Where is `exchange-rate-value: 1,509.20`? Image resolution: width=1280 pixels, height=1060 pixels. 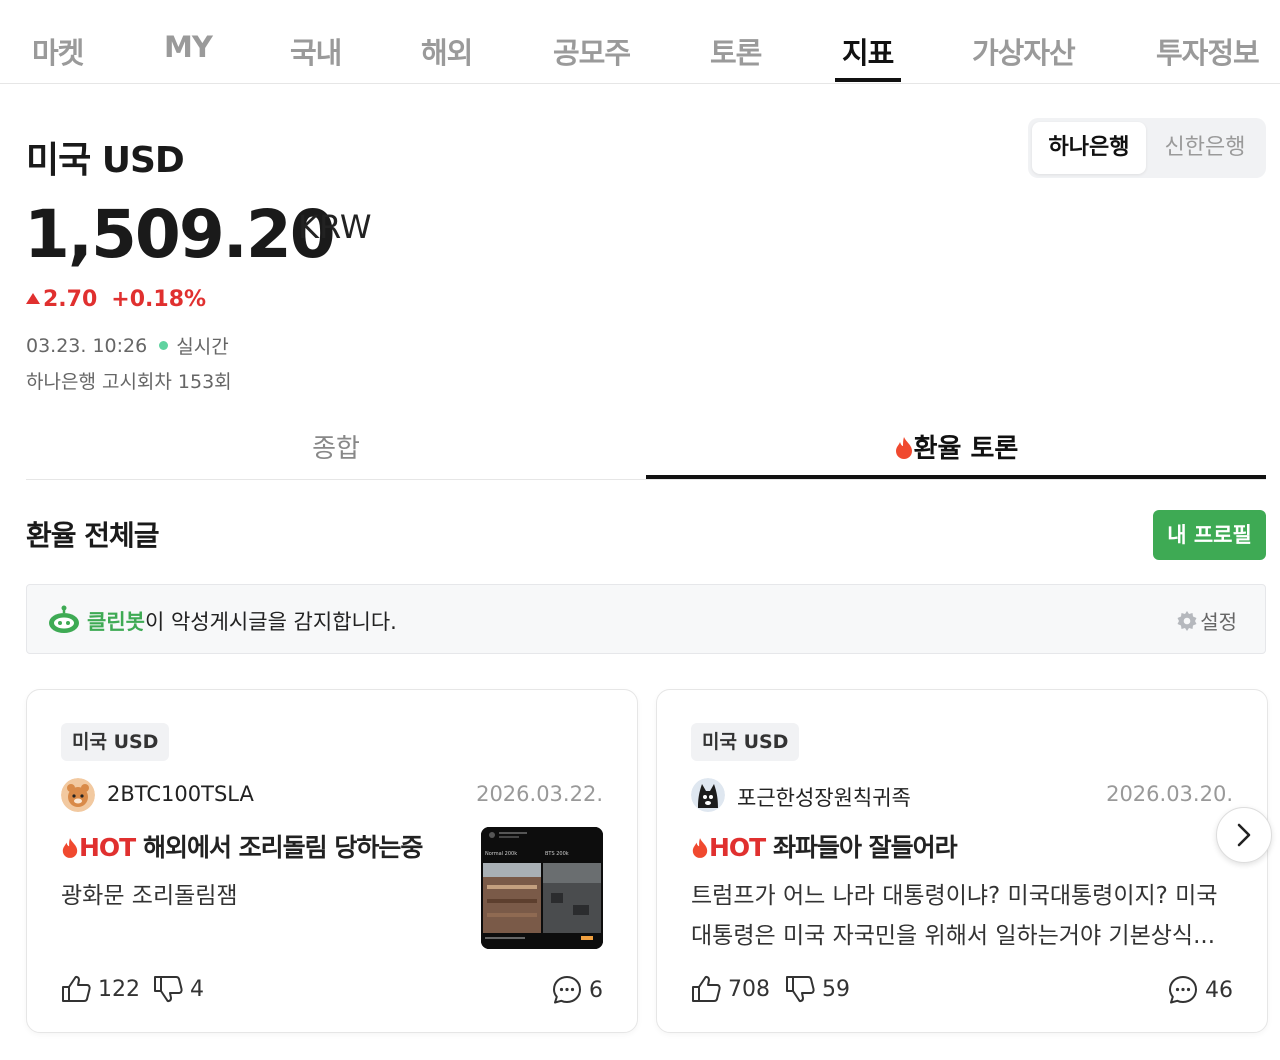
exchange-rate-value: 1,509.20 is located at coordinates (180, 234).